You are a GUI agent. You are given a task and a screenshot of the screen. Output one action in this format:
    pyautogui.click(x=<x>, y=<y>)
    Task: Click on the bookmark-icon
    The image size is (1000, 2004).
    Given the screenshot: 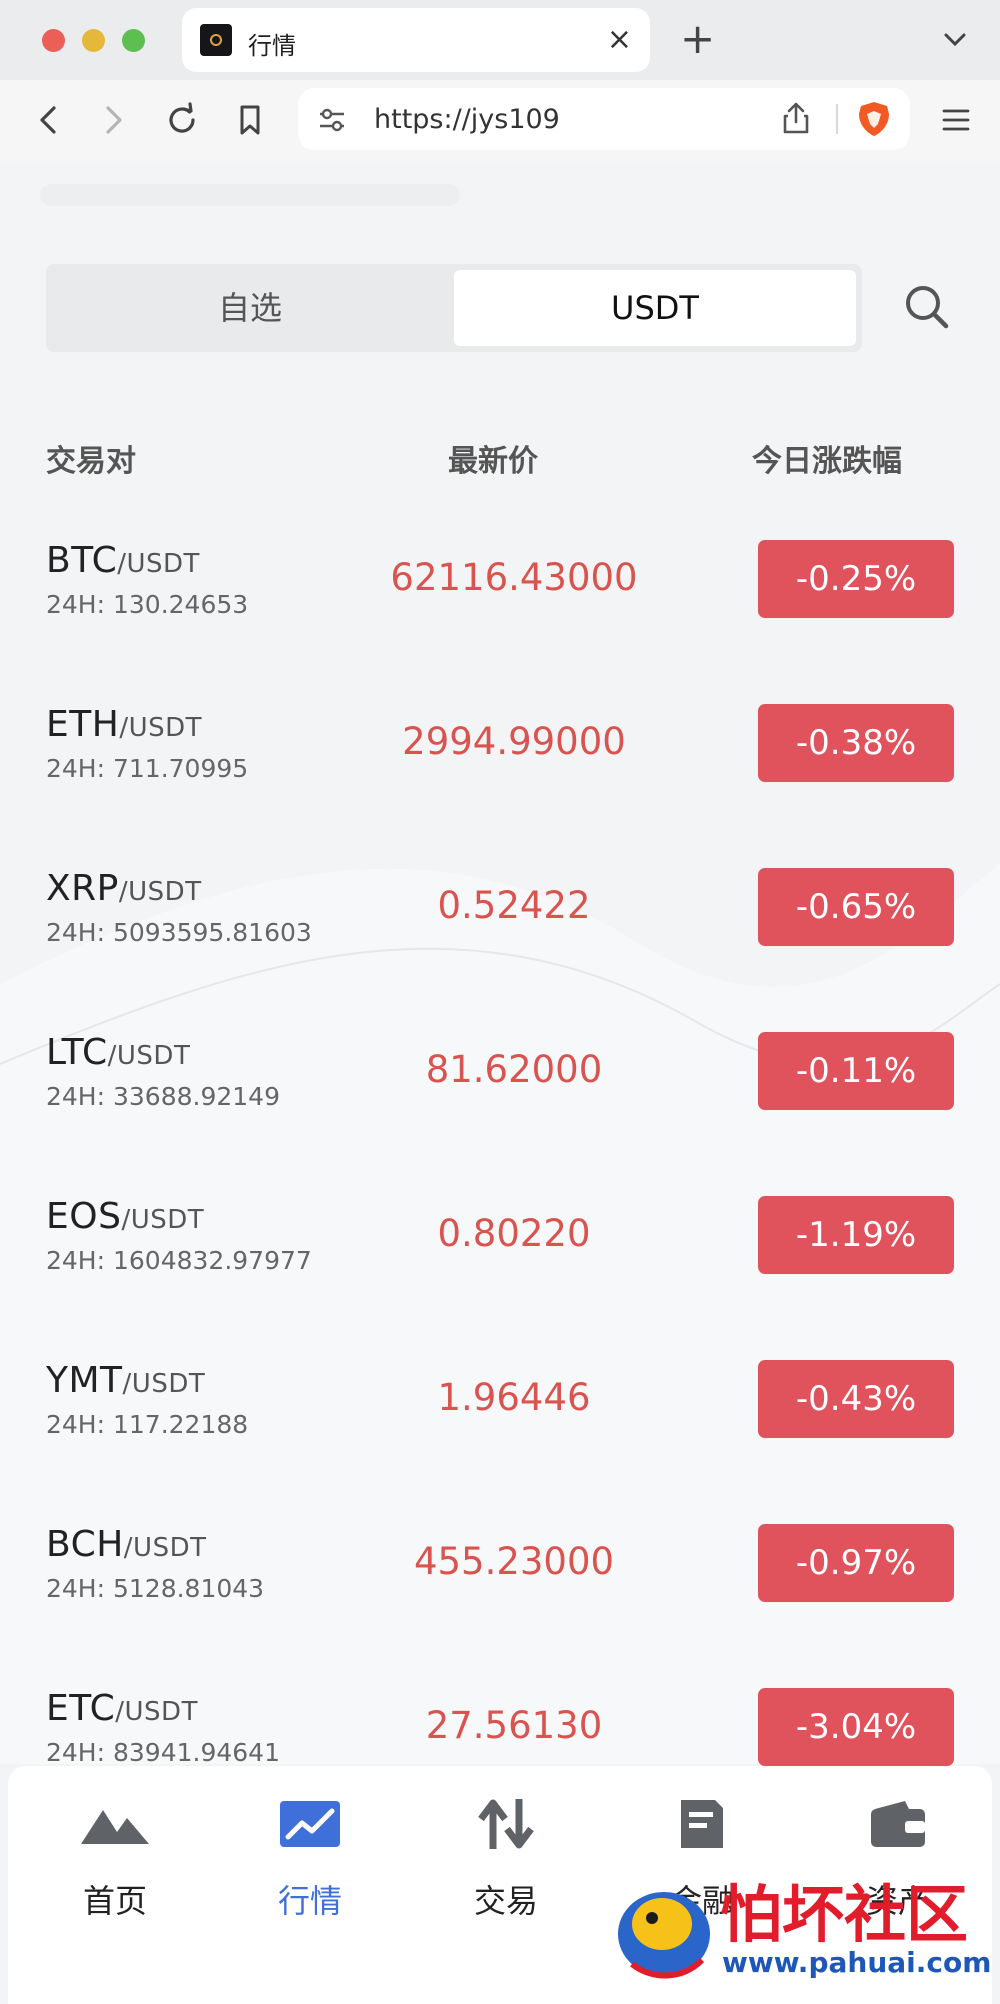 What is the action you would take?
    pyautogui.click(x=250, y=120)
    